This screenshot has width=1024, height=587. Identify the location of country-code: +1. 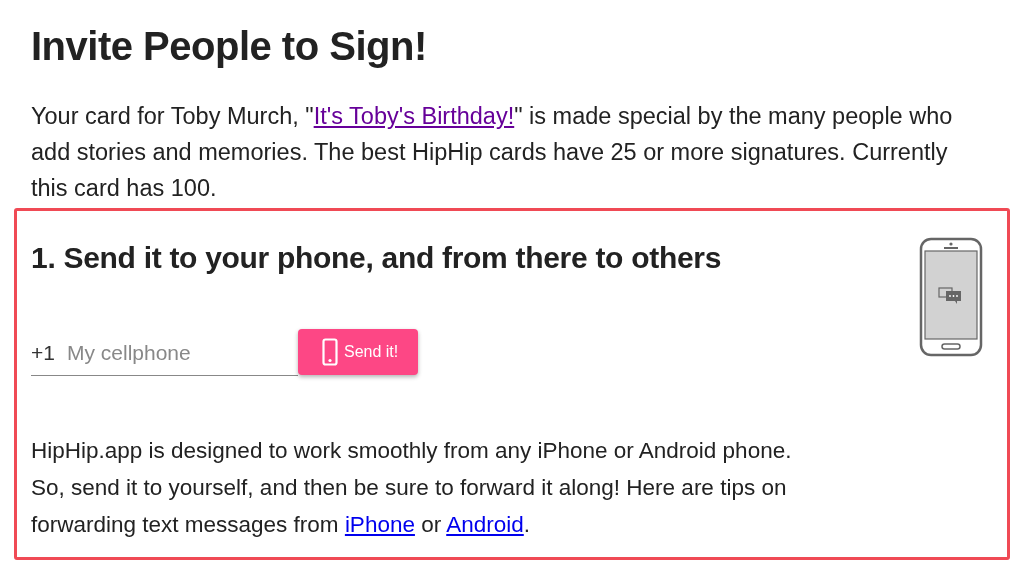
(43, 352).